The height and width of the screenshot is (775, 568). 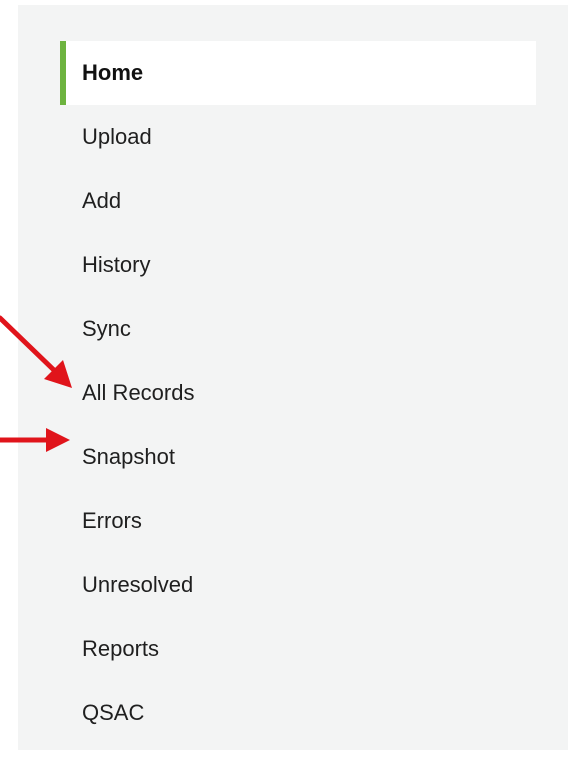 What do you see at coordinates (298, 713) in the screenshot?
I see `sidebar-item-qsac: QSAC` at bounding box center [298, 713].